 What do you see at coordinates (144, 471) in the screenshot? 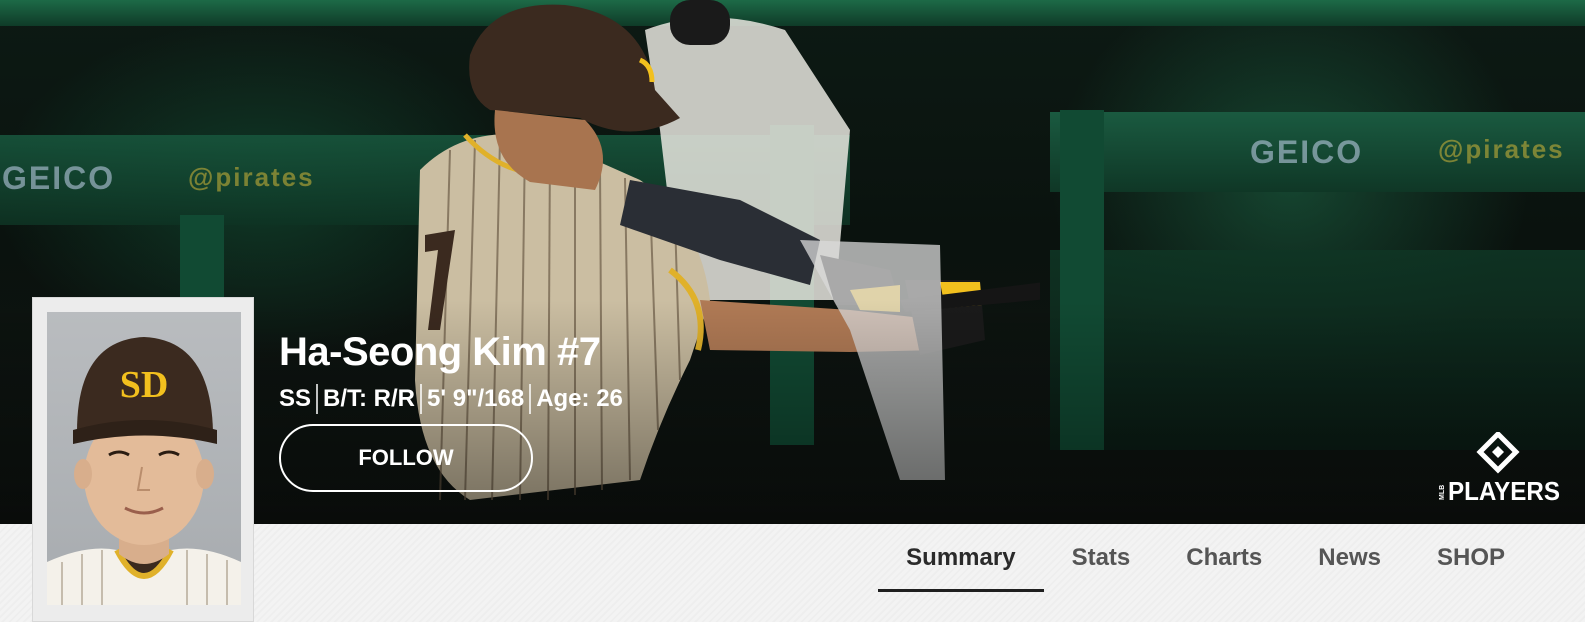
I see `headshot-illustration: SD` at bounding box center [144, 471].